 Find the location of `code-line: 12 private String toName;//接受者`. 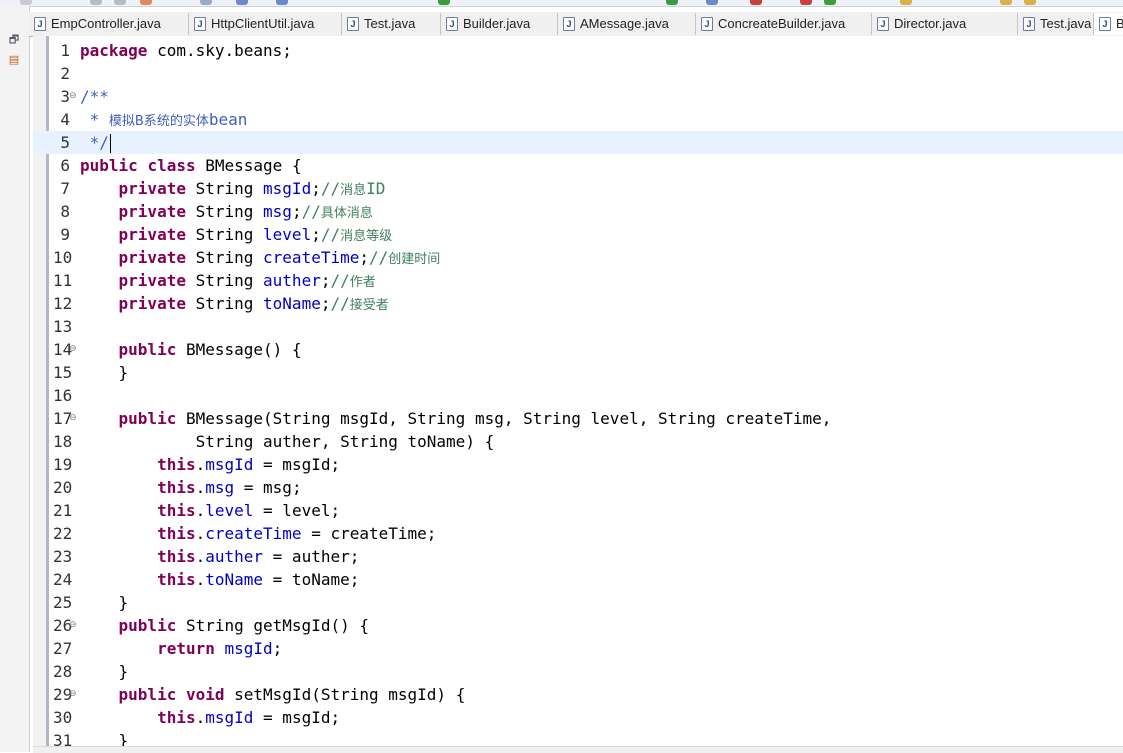

code-line: 12 private String toName;//接受者 is located at coordinates (578, 303).